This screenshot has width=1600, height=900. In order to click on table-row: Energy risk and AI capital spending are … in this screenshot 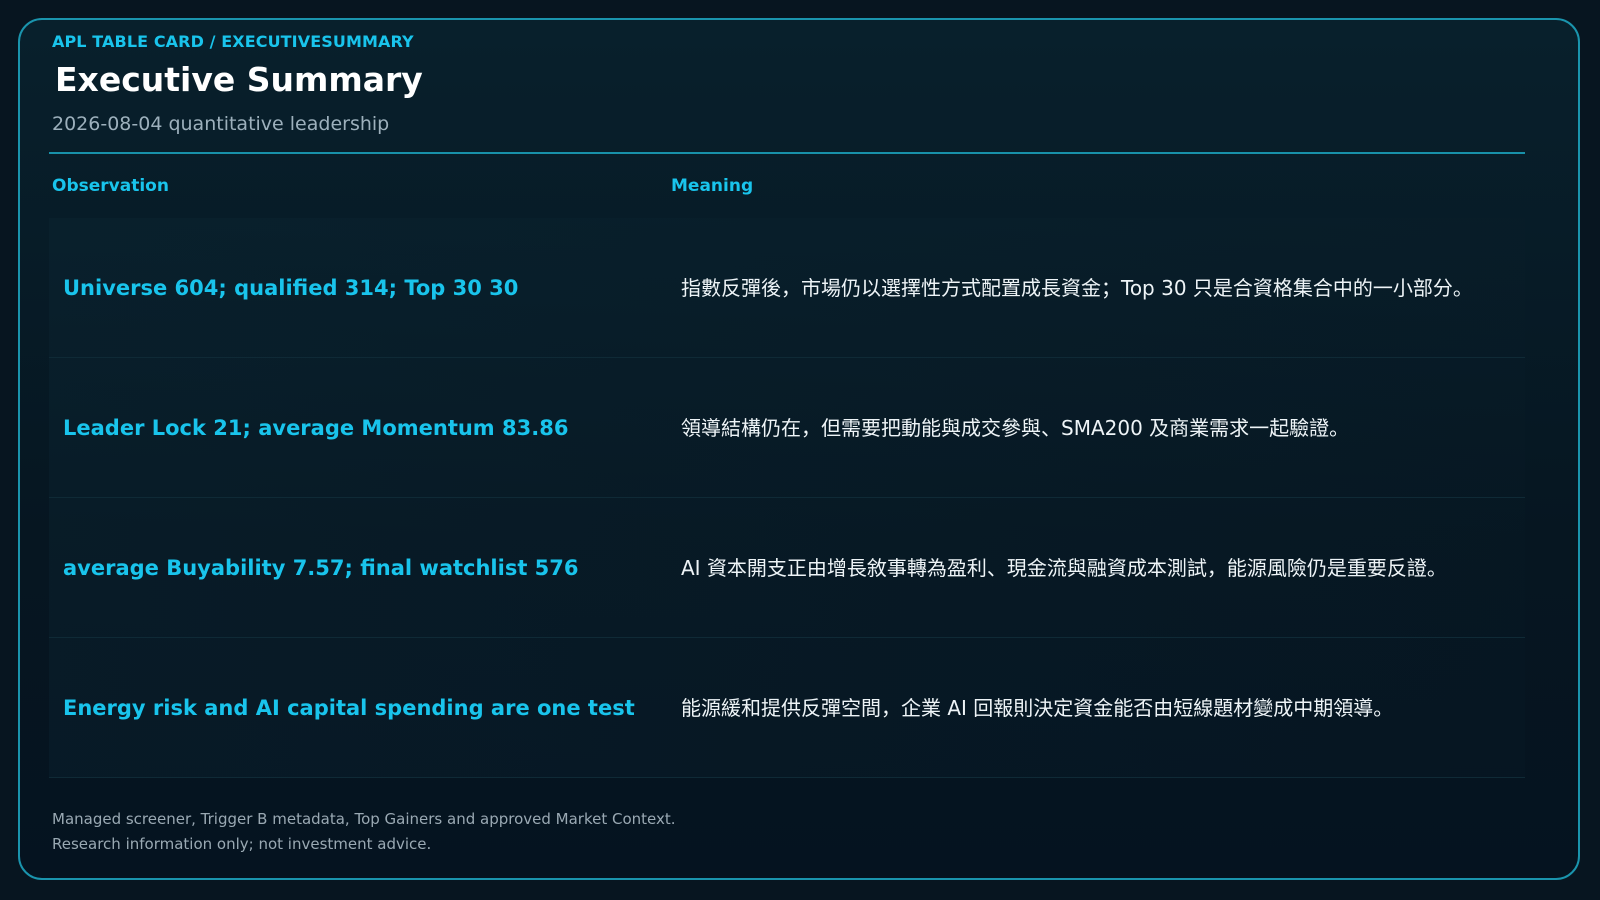, I will do `click(787, 708)`.